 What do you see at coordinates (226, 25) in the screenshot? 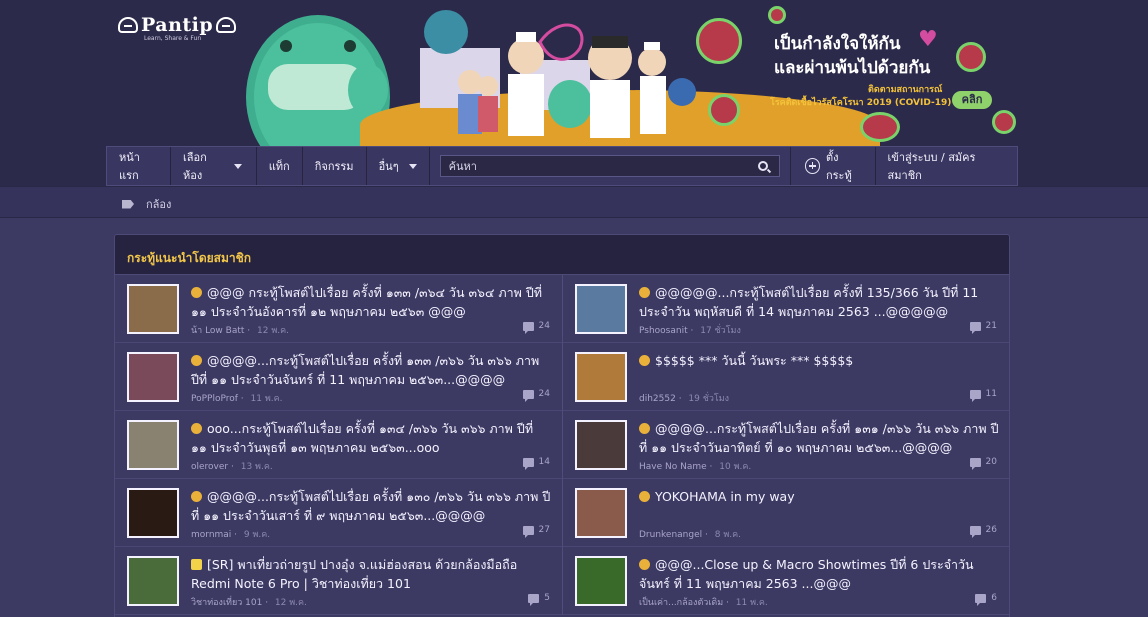
I see `logo-mark-icon` at bounding box center [226, 25].